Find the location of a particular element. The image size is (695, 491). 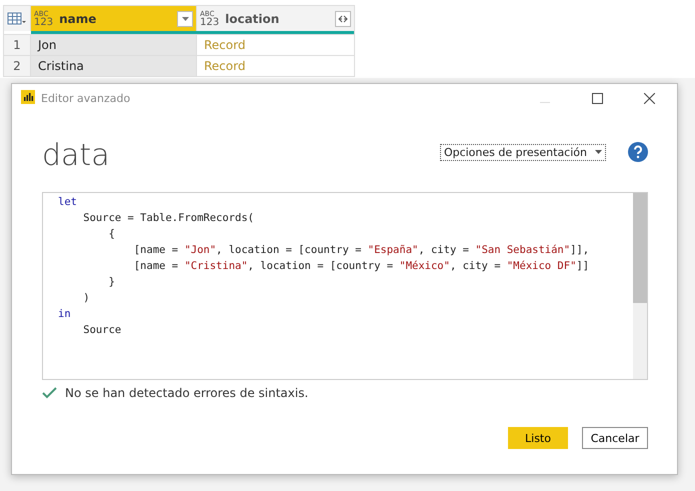

cancel-button: Cancelar is located at coordinates (615, 438).